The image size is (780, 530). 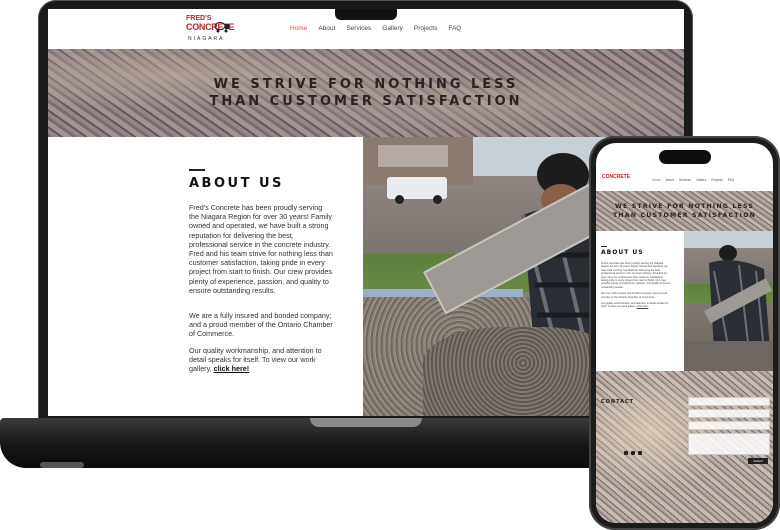 I want to click on mobile-nav: Home About Services Gallery Projects FAQ, so click(x=695, y=180).